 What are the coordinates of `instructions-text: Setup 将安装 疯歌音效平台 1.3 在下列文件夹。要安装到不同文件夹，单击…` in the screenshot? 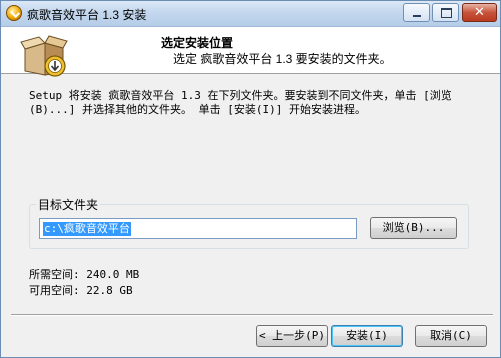 It's located at (259, 103).